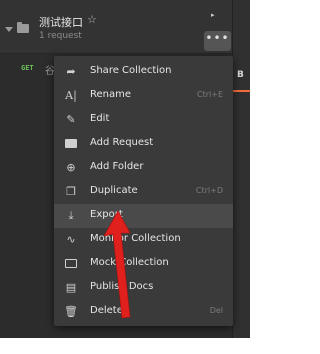  Describe the element at coordinates (143, 120) in the screenshot. I see `menu-item-edit: ✎ Edit` at that location.